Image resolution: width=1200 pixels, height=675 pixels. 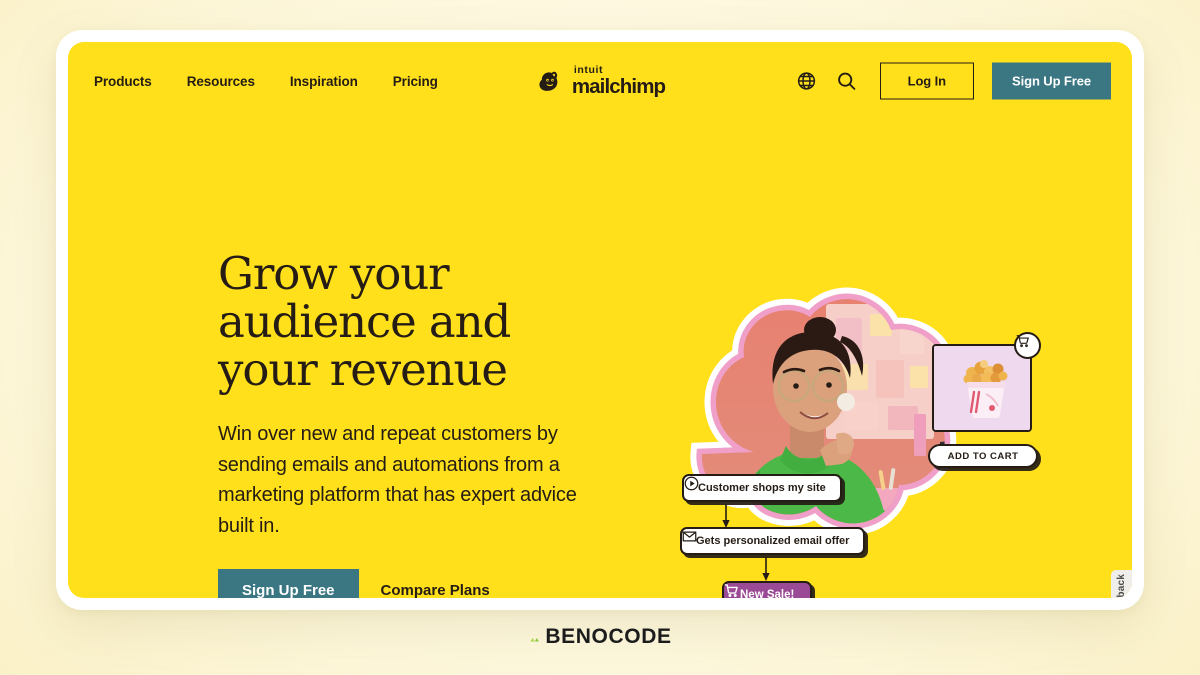 What do you see at coordinates (689, 536) in the screenshot?
I see `envelope-icon` at bounding box center [689, 536].